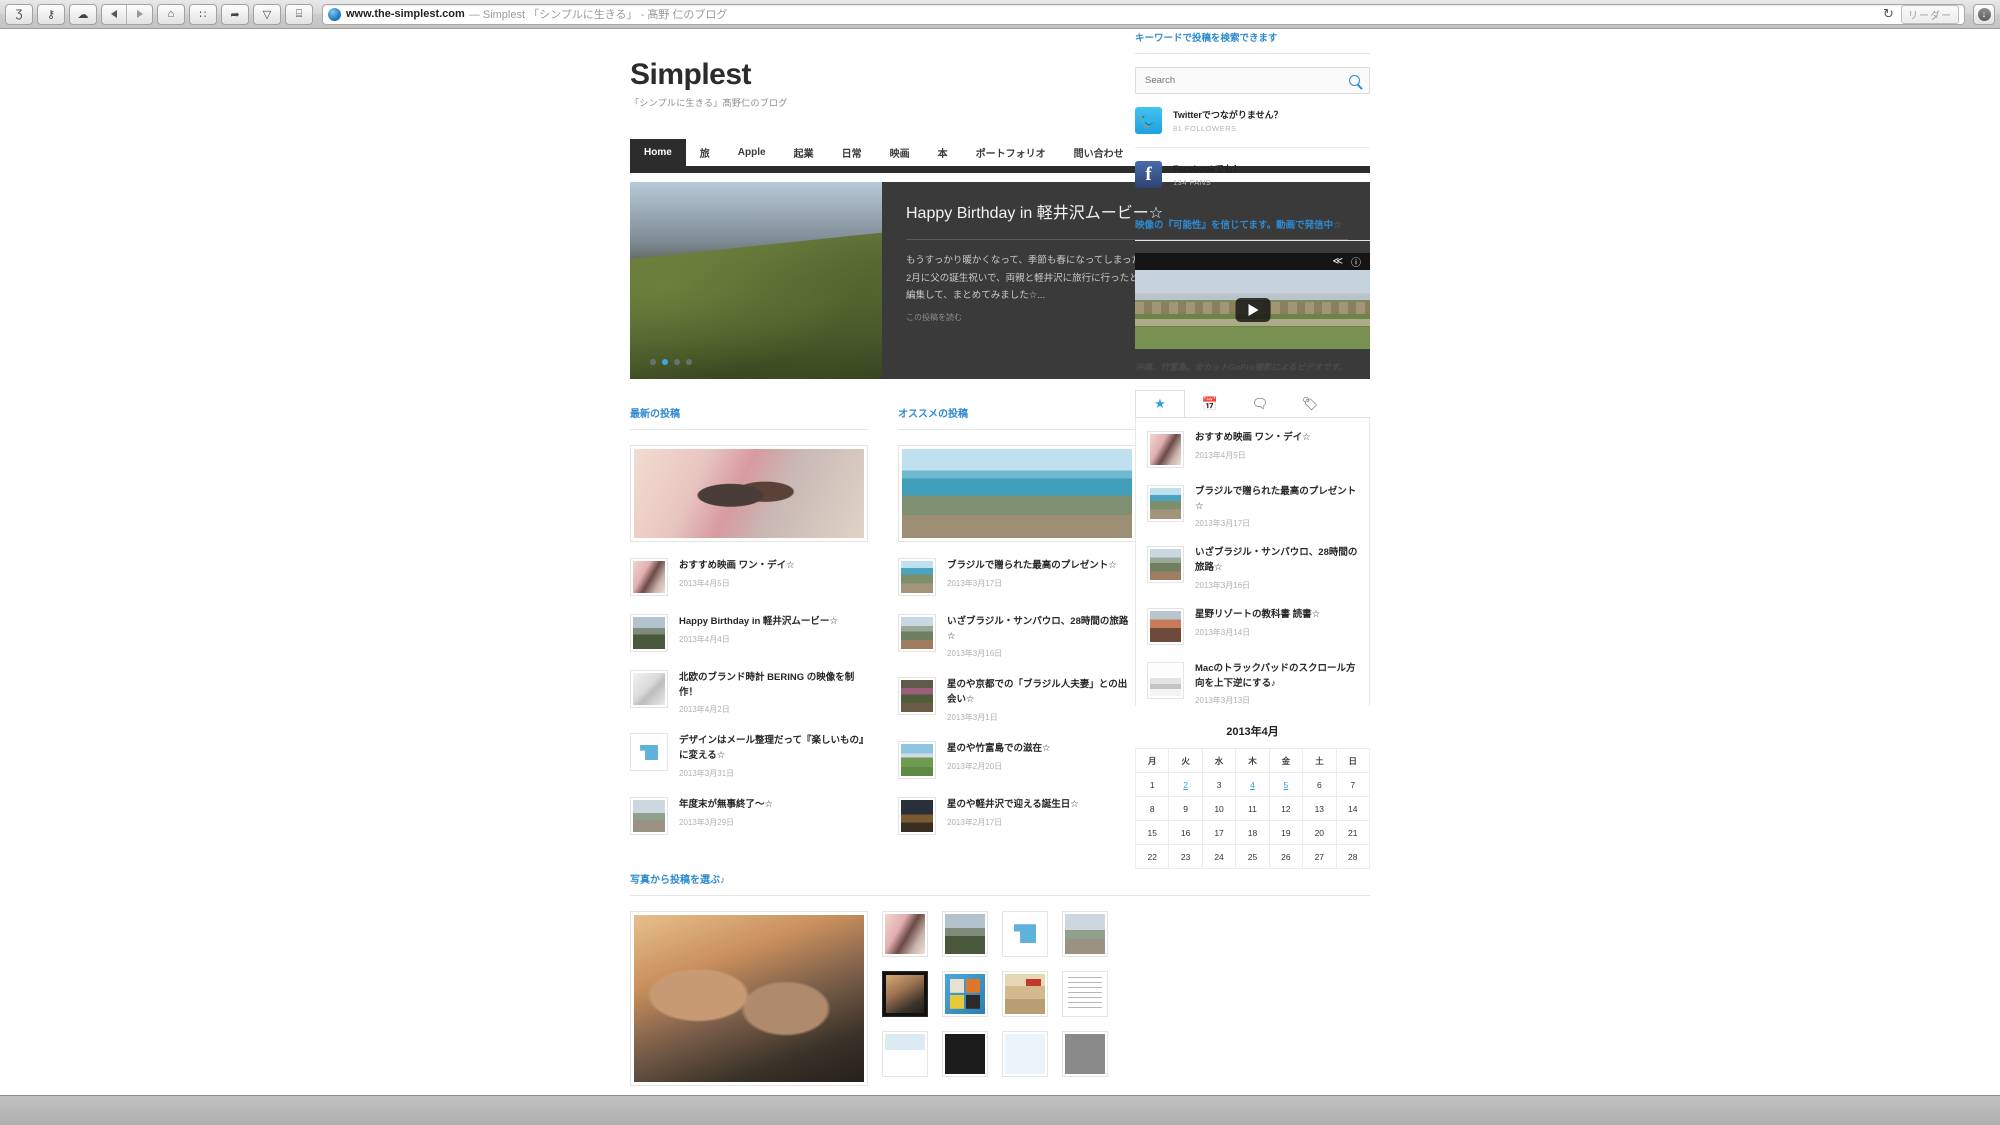 The height and width of the screenshot is (1125, 2000). What do you see at coordinates (749, 577) in the screenshot?
I see `post-list-item: おすすめ映画 ワン・デイ☆ 2013年4月5日` at bounding box center [749, 577].